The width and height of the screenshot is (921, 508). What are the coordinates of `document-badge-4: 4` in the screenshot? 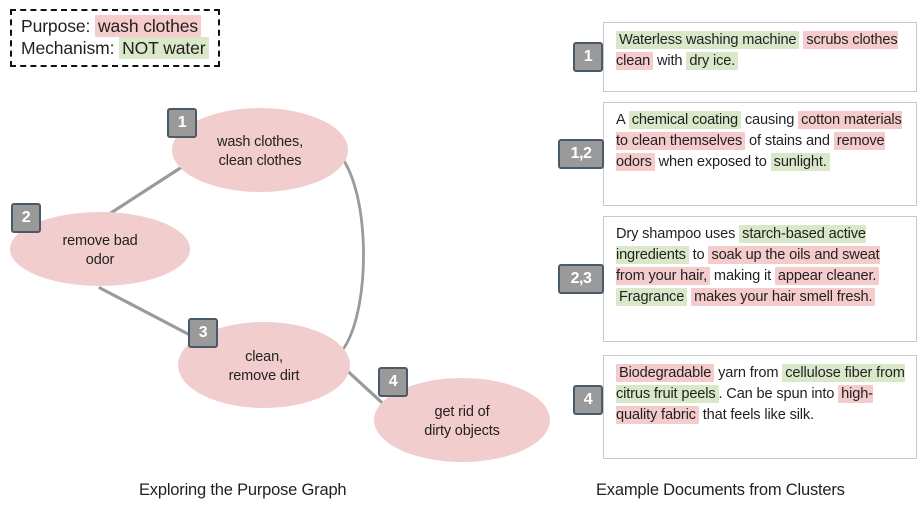 It's located at (588, 400).